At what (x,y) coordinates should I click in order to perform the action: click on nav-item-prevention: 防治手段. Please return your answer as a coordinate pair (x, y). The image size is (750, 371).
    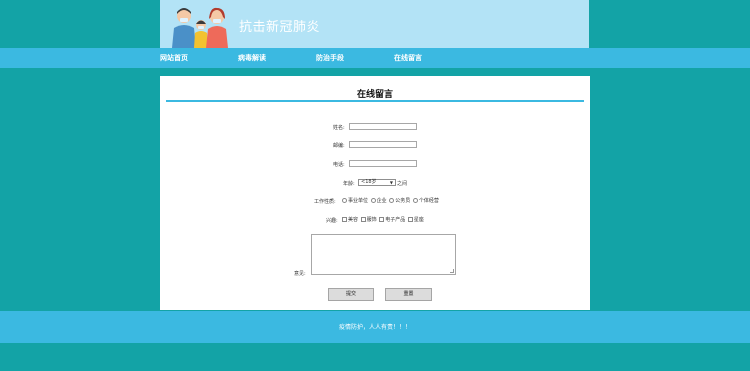
    Looking at the image, I should click on (330, 58).